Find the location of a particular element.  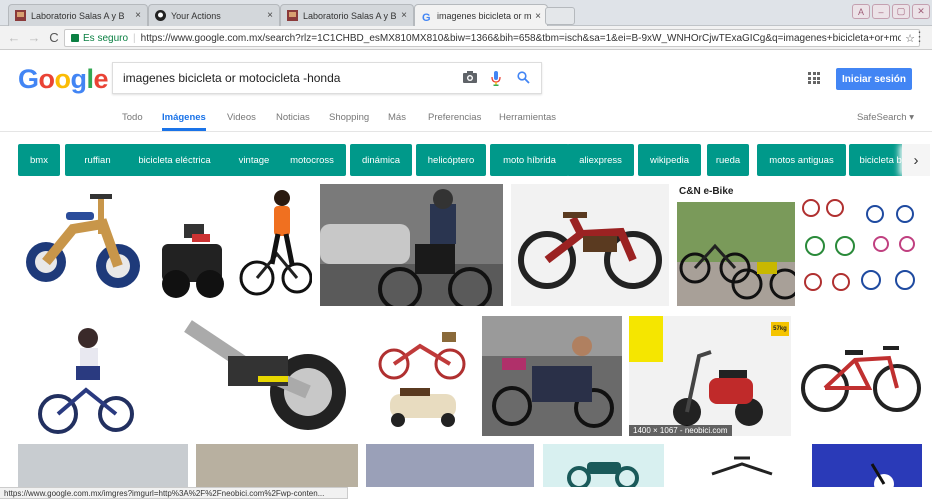

logo-letter: l is located at coordinates (90, 79).